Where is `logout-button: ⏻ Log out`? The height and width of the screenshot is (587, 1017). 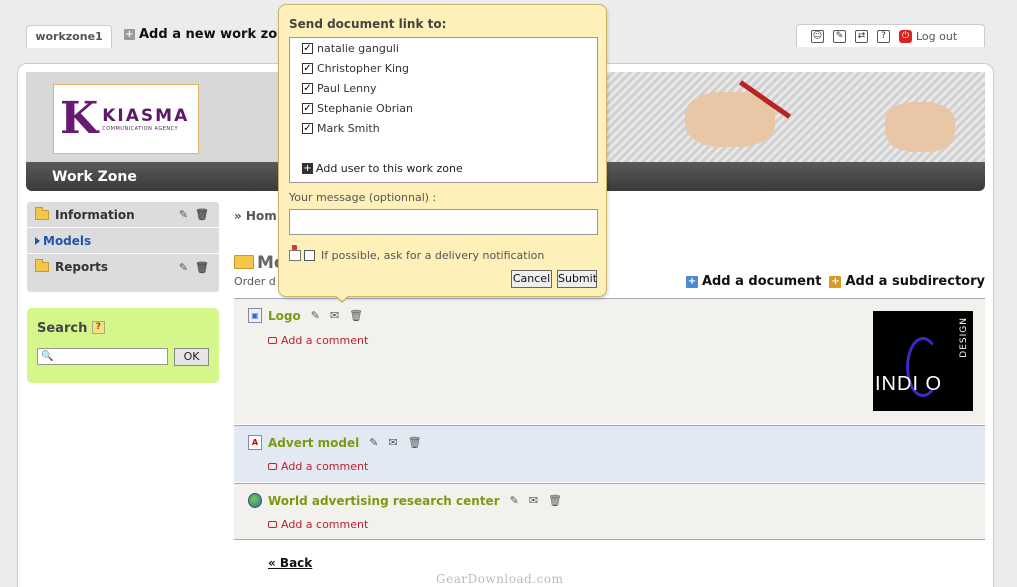
logout-button: ⏻ Log out is located at coordinates (928, 36).